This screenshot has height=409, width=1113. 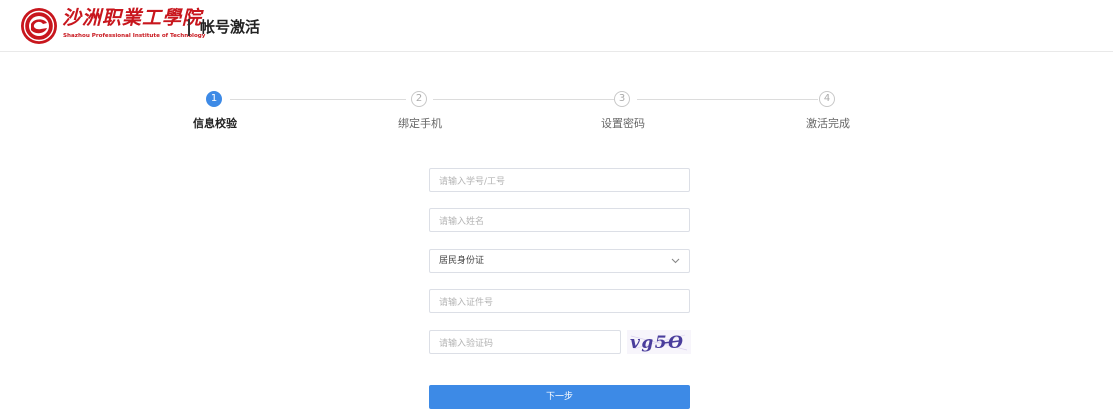 I want to click on student-id-input, so click(x=559, y=182).